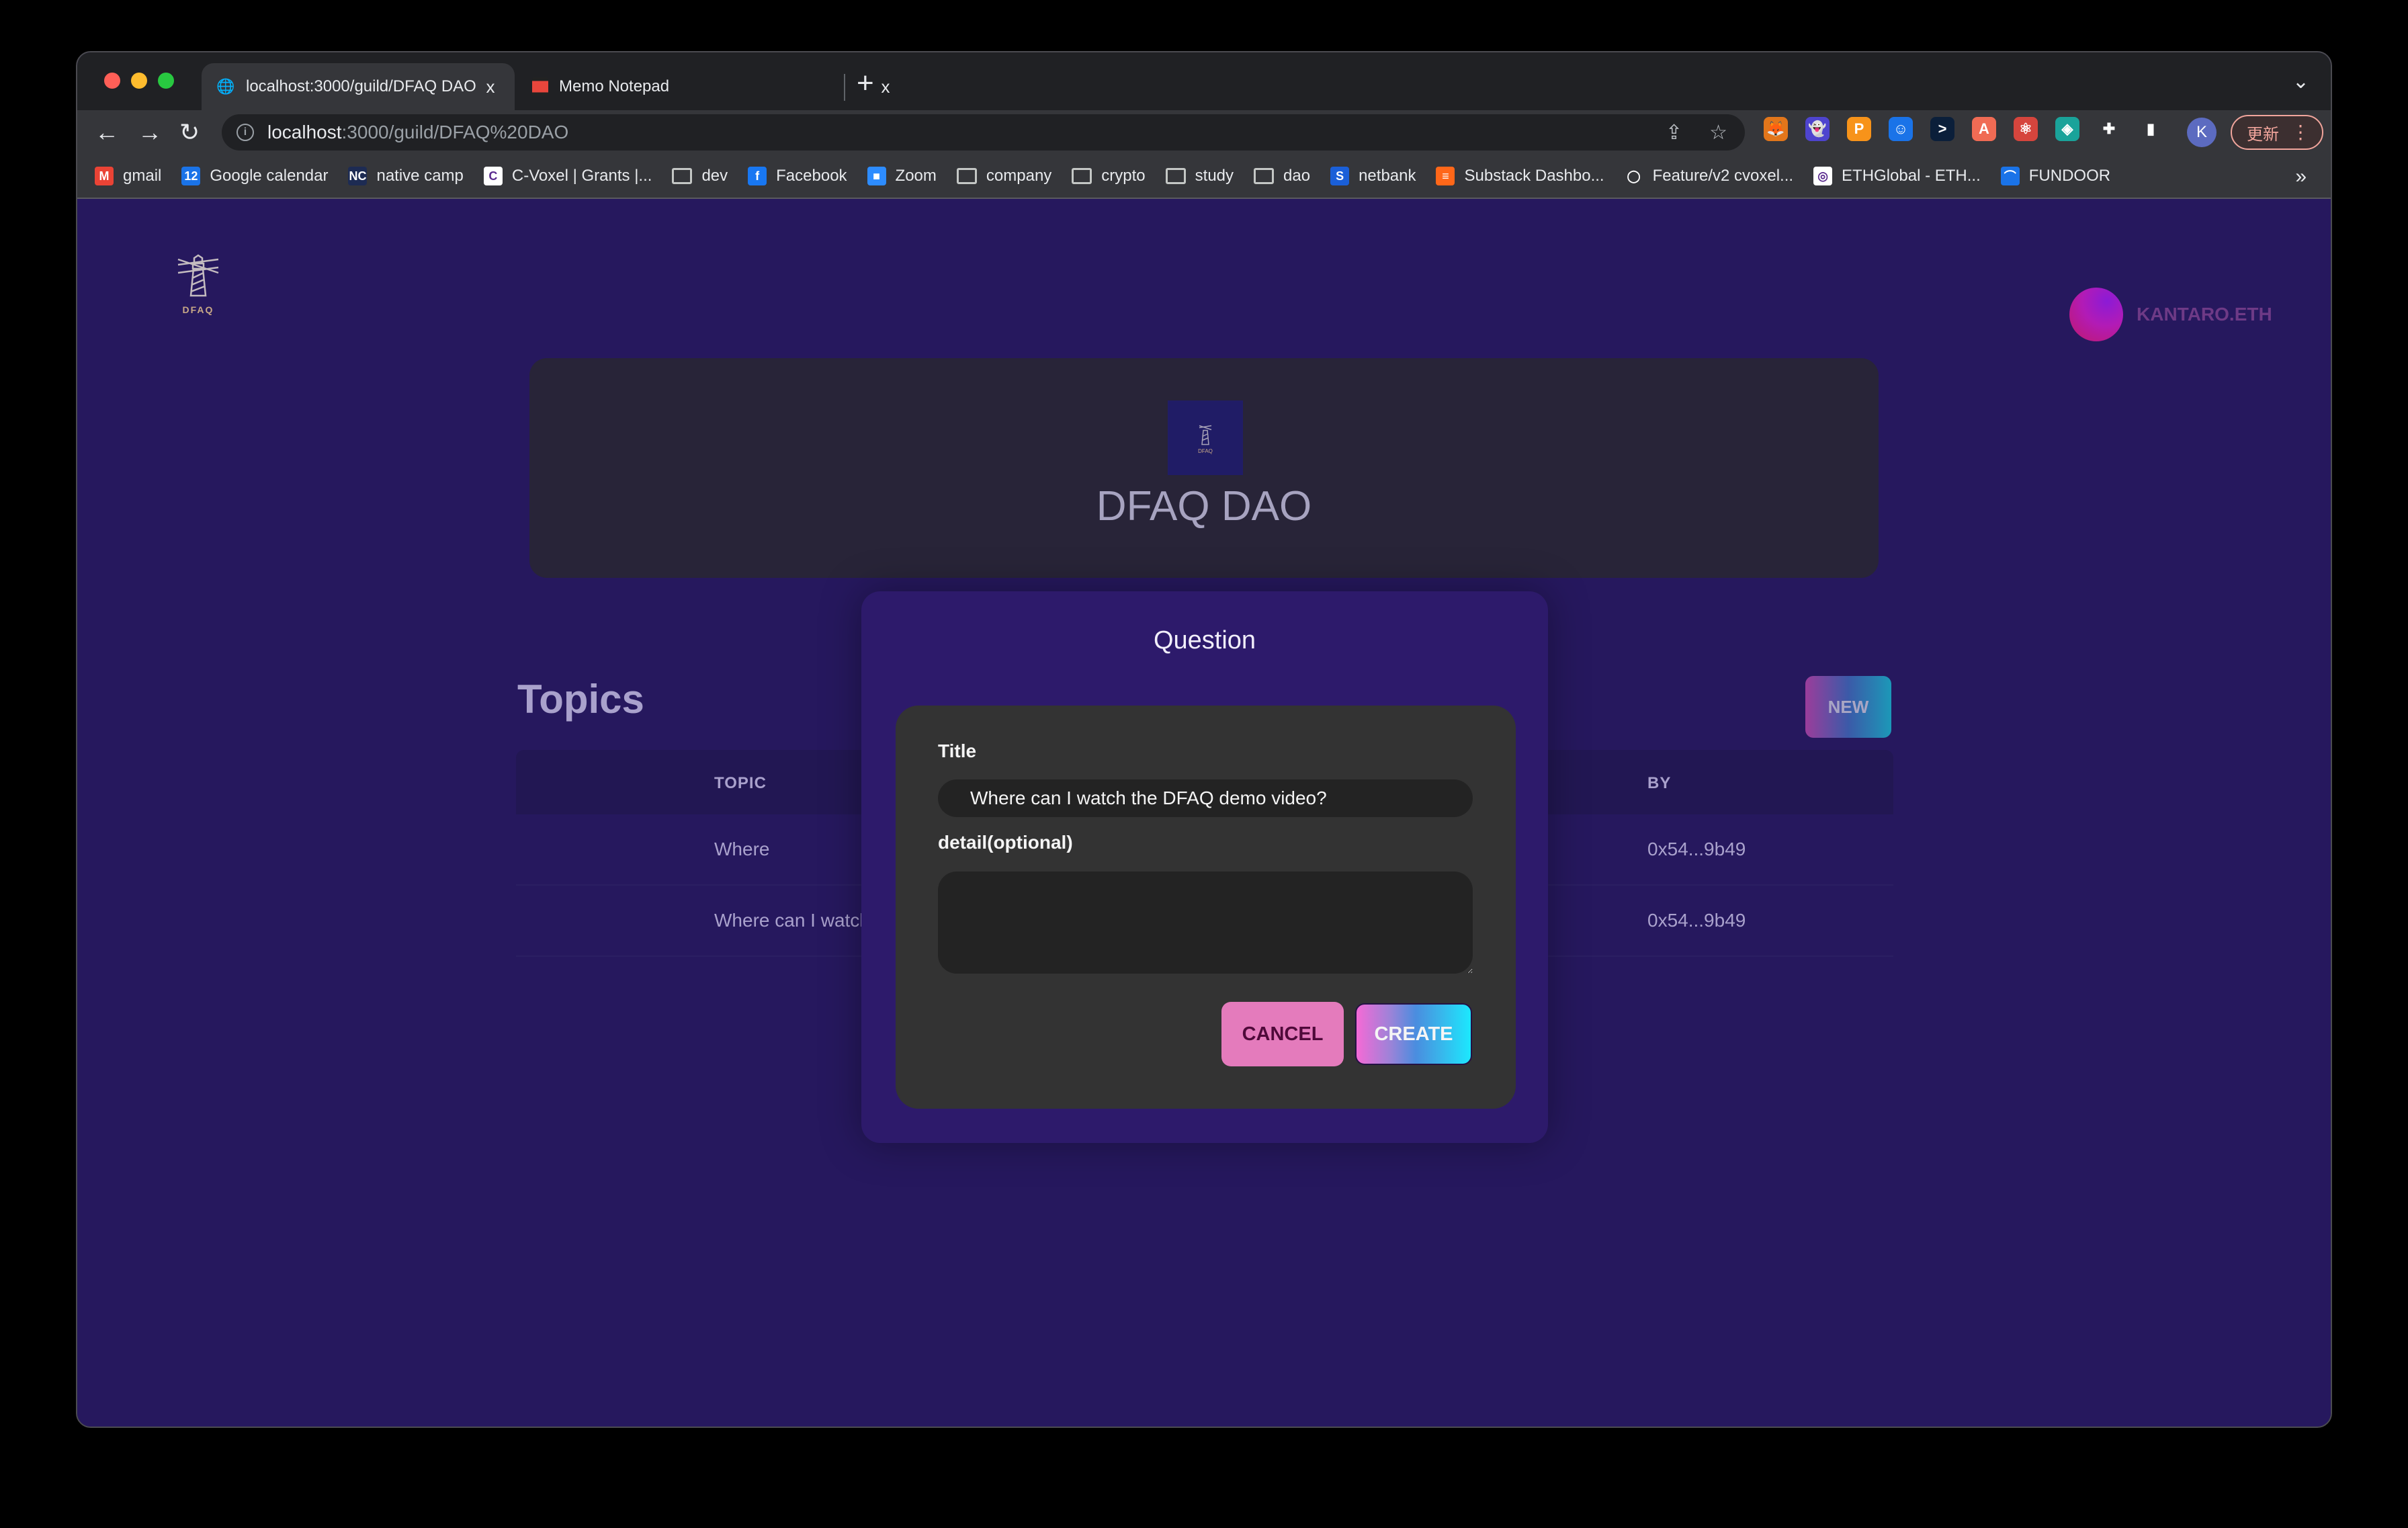 The image size is (2408, 1528). Describe the element at coordinates (2300, 133) in the screenshot. I see `kebab-menu-icon: ⋮` at that location.